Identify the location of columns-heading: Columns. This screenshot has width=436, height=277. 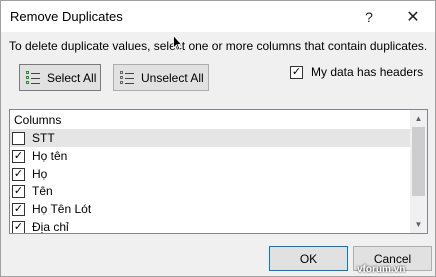
(38, 120).